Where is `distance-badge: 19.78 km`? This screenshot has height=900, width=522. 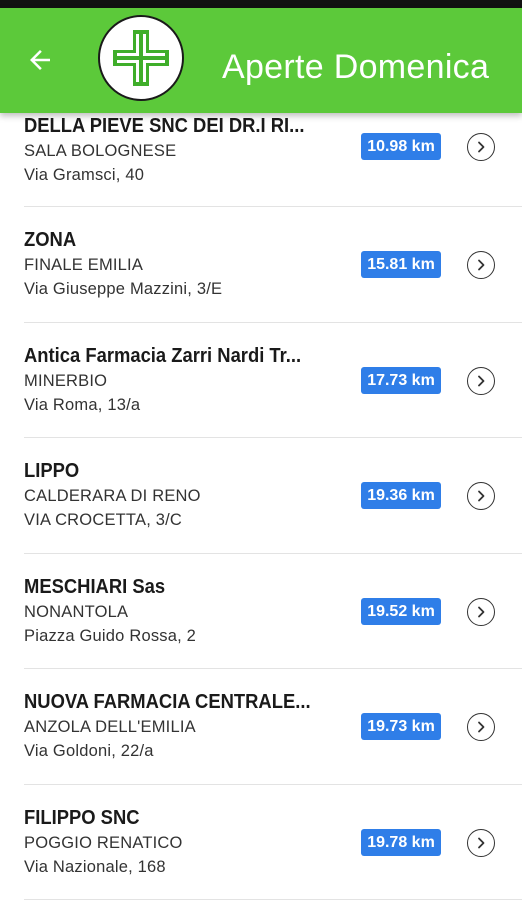 distance-badge: 19.78 km is located at coordinates (401, 842).